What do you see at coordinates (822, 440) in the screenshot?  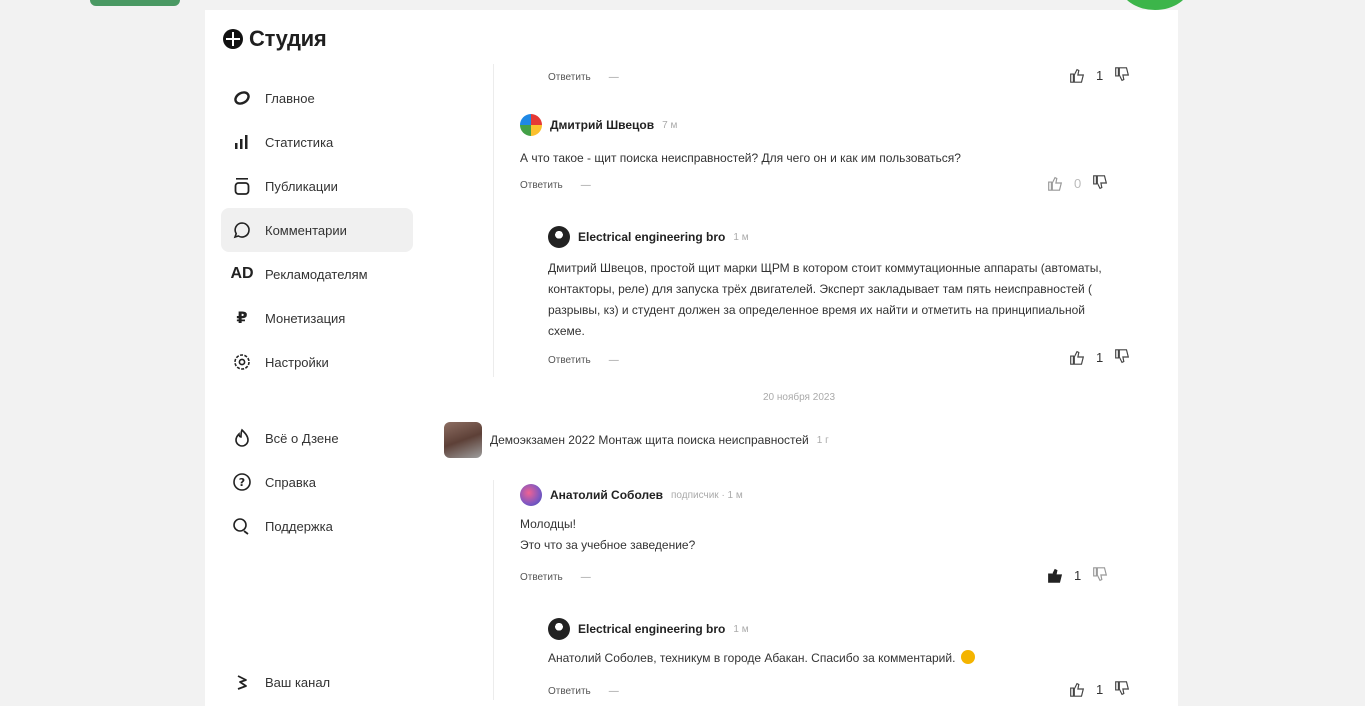 I see `video-time: 1 г` at bounding box center [822, 440].